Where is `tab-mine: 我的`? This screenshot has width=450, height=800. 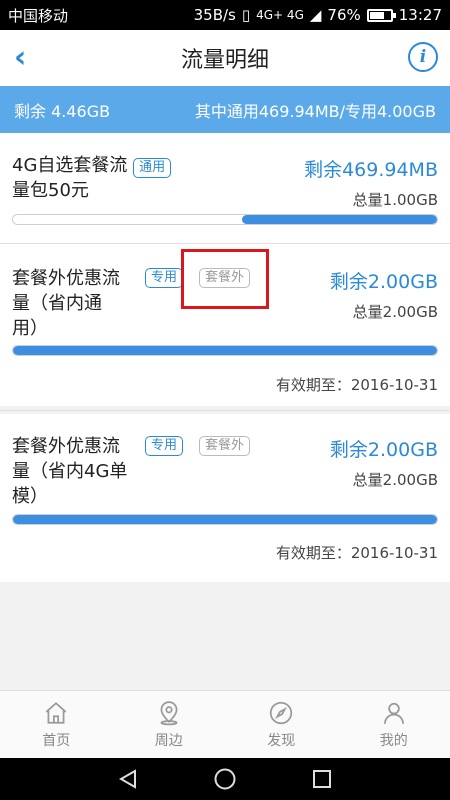 tab-mine: 我的 is located at coordinates (394, 724).